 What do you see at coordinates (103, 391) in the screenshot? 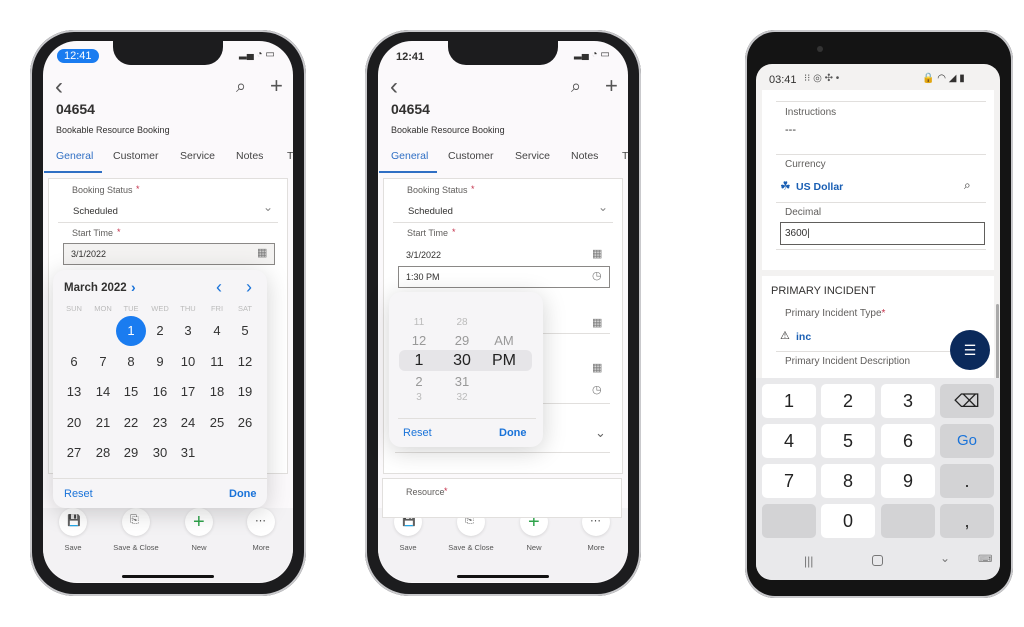
I see `calendar-day: 14` at bounding box center [103, 391].